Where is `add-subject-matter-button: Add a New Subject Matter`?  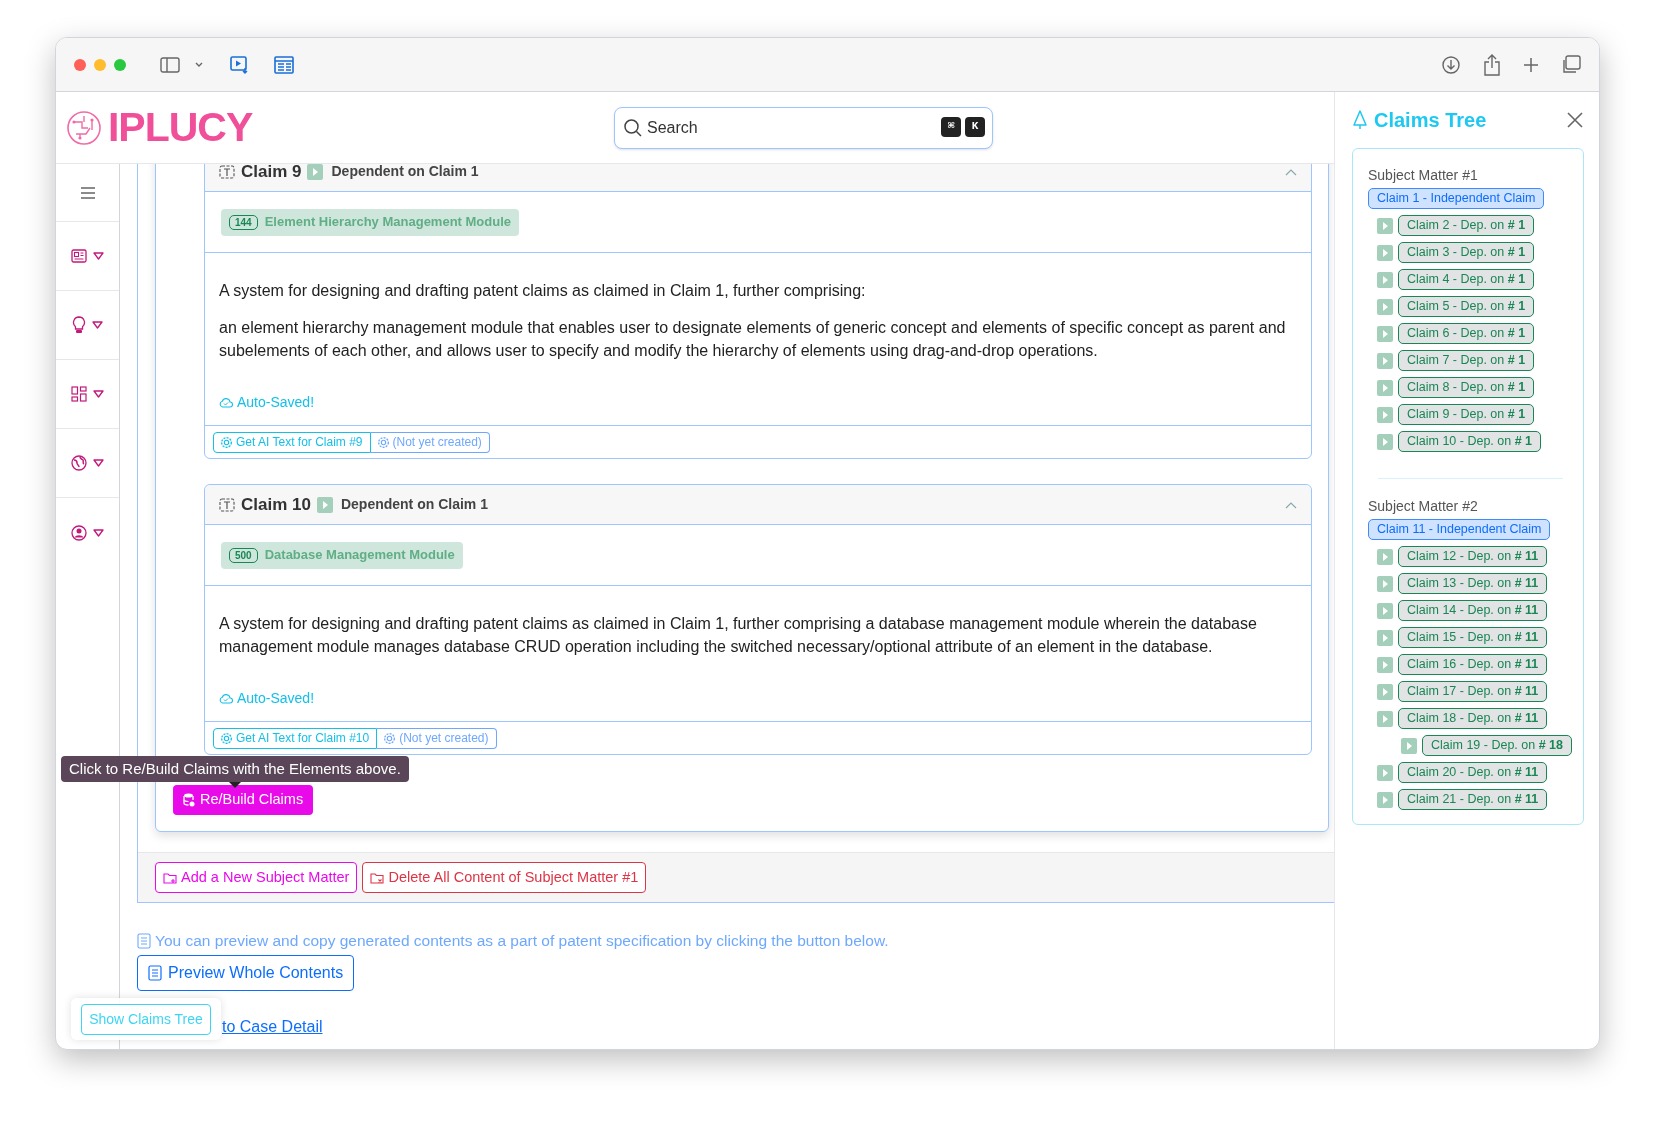
add-subject-matter-button: Add a New Subject Matter is located at coordinates (256, 877).